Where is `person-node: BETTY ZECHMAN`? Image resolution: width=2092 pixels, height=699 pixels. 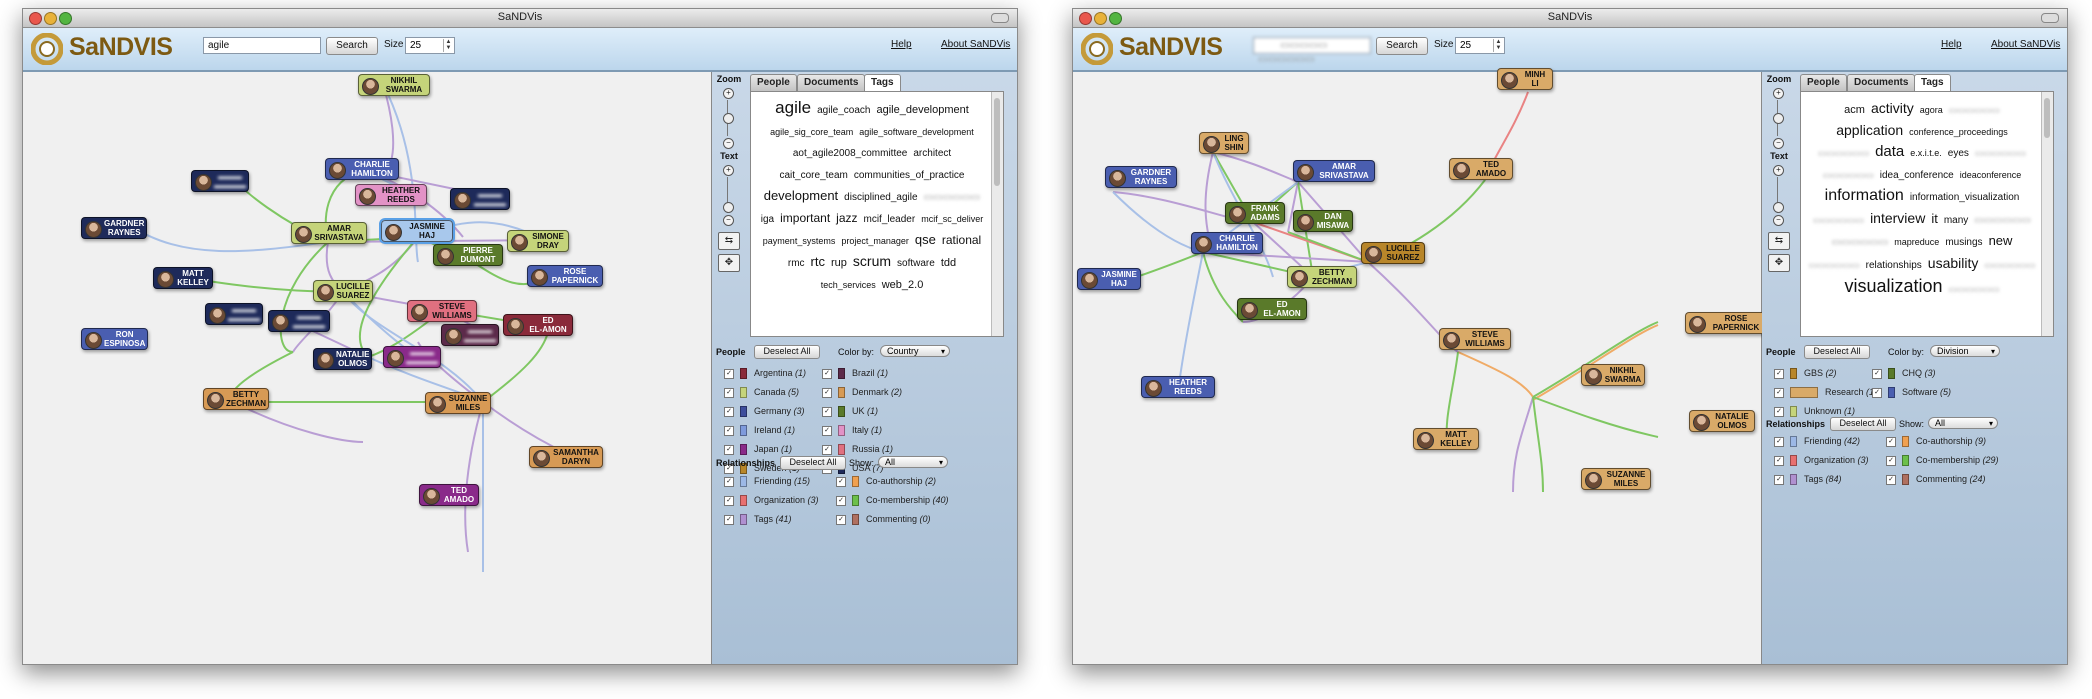 person-node: BETTY ZECHMAN is located at coordinates (1322, 277).